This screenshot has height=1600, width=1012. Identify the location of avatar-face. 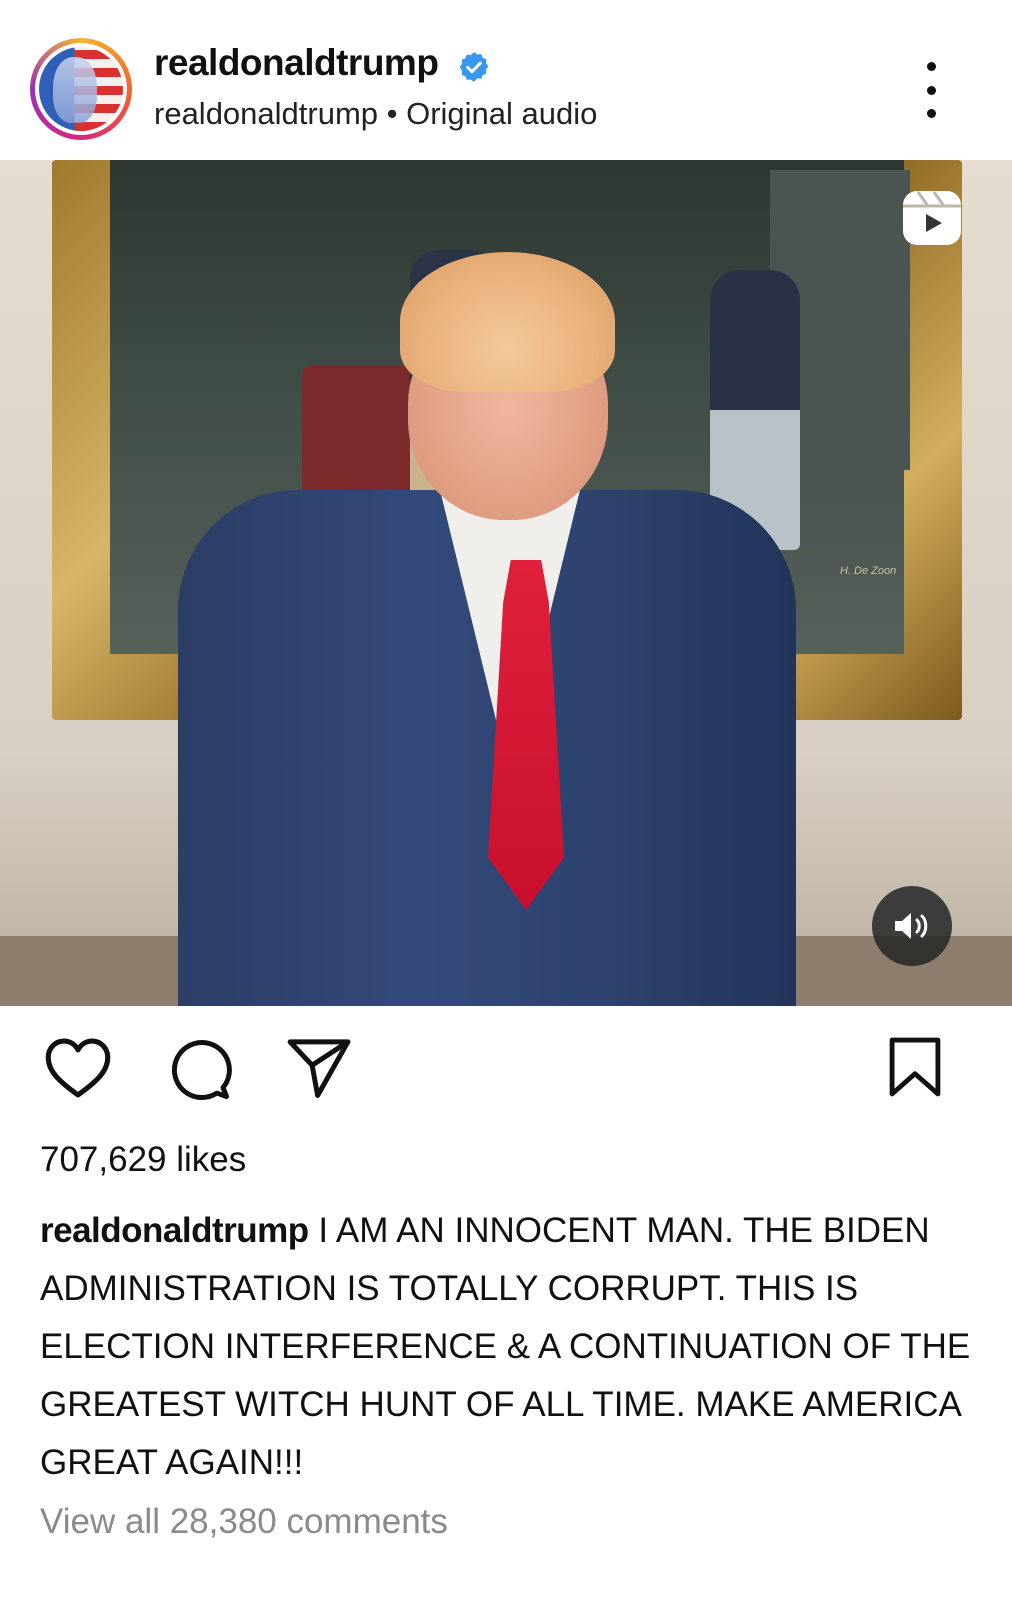
(75, 90).